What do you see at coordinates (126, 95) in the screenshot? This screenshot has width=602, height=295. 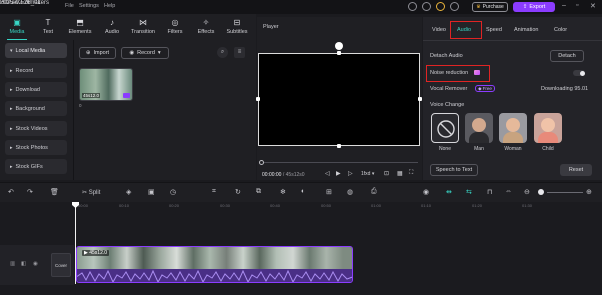 I see `added-check-icon` at bounding box center [126, 95].